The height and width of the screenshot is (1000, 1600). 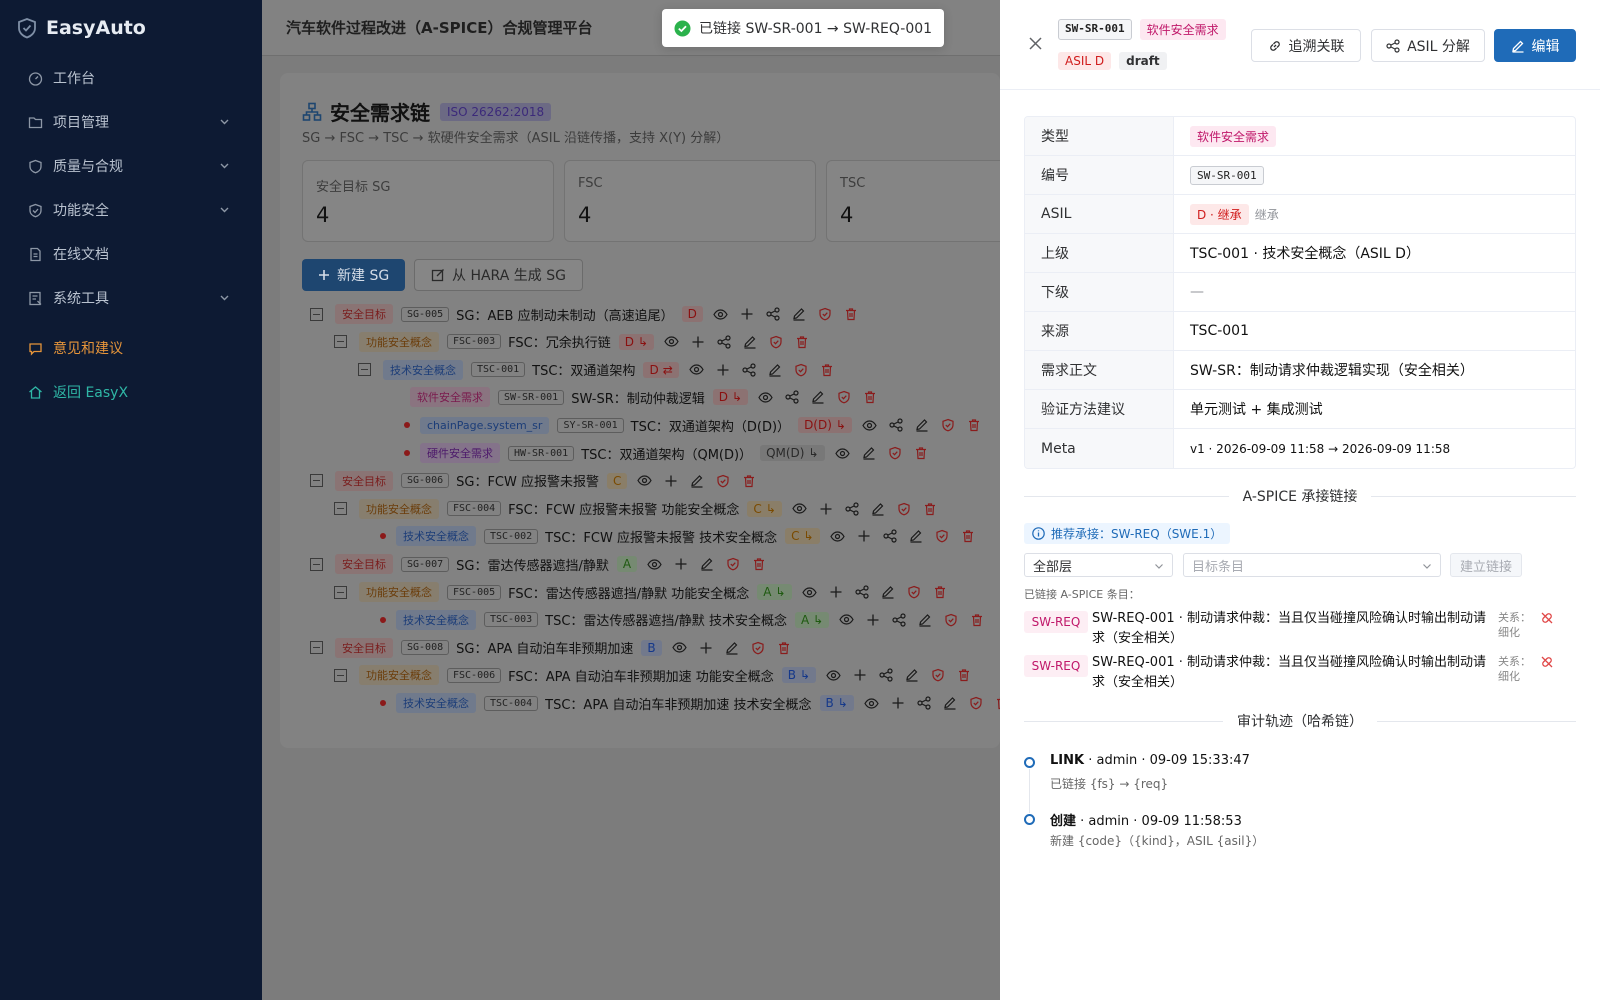 What do you see at coordinates (1535, 45) in the screenshot?
I see `edit-button: 编辑` at bounding box center [1535, 45].